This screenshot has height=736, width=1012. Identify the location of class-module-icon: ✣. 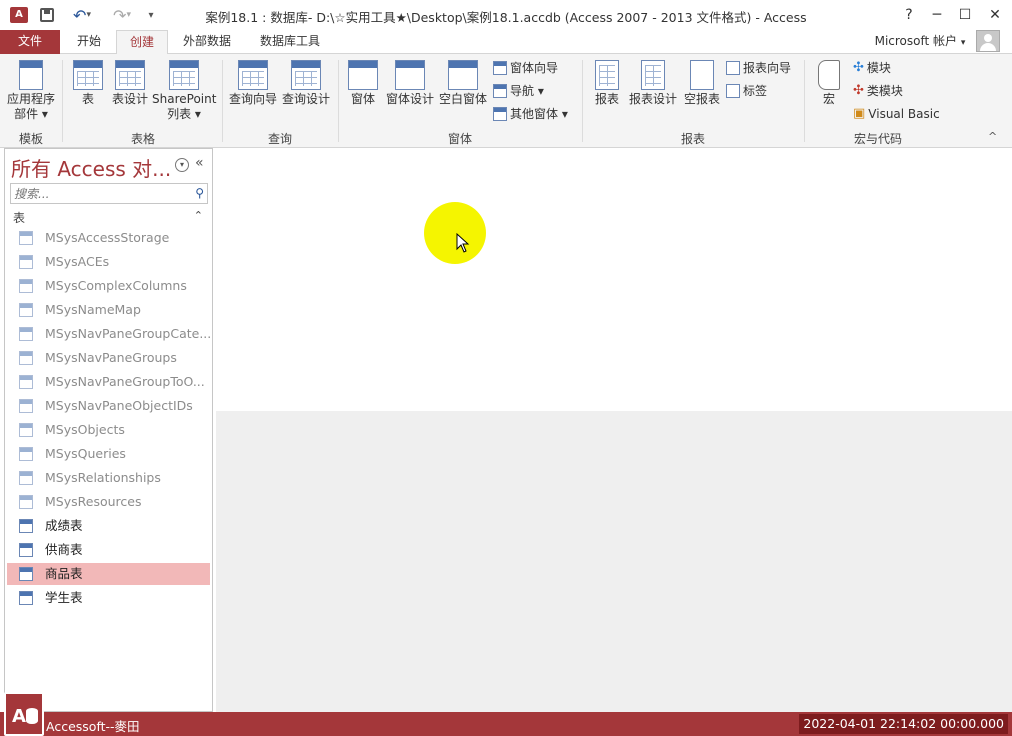
(858, 90).